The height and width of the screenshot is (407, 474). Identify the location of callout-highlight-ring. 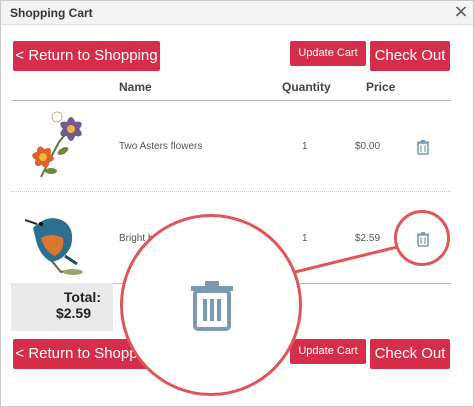
(422, 238).